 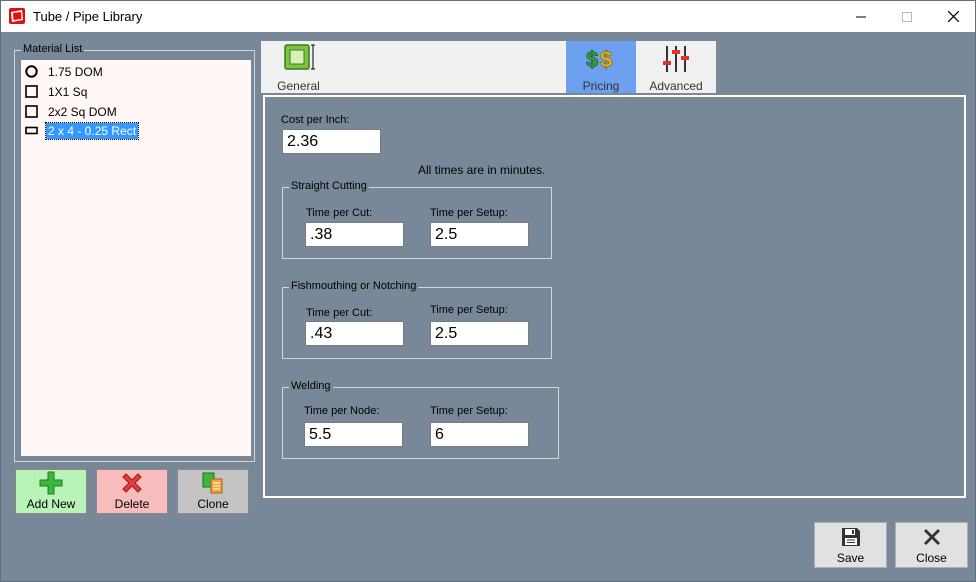 What do you see at coordinates (299, 57) in the screenshot?
I see `tube-profile-icon` at bounding box center [299, 57].